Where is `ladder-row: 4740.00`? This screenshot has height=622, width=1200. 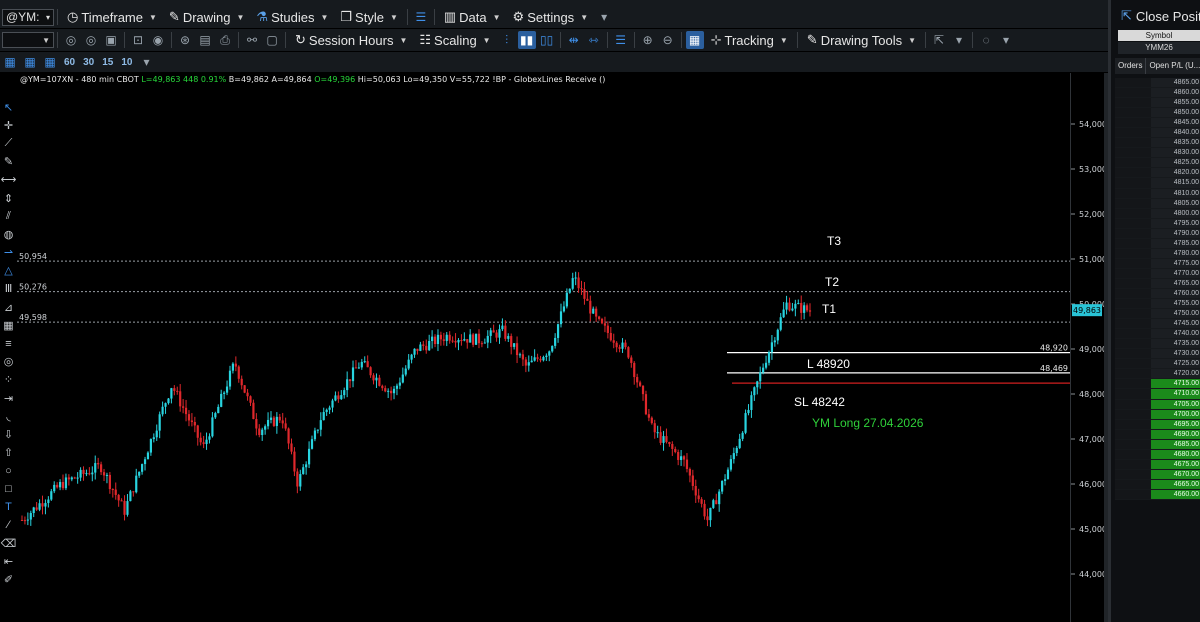
ladder-row: 4740.00 is located at coordinates (1157, 334).